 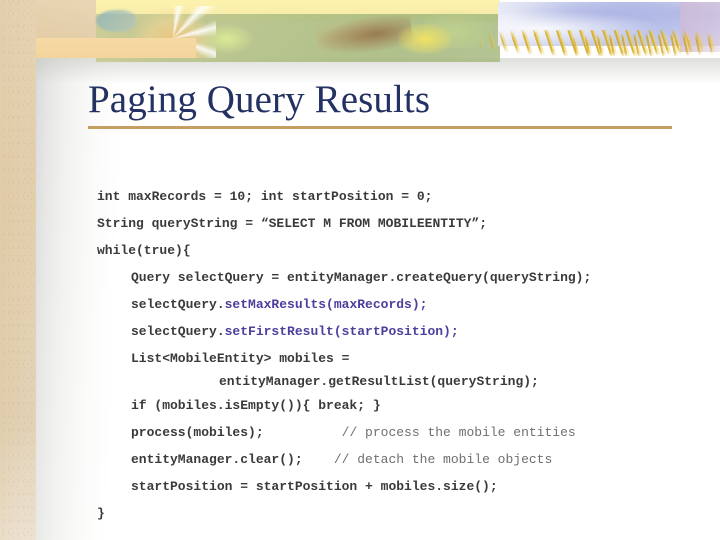 What do you see at coordinates (236, 432) in the screenshot?
I see `code-text: process(mobiles);` at bounding box center [236, 432].